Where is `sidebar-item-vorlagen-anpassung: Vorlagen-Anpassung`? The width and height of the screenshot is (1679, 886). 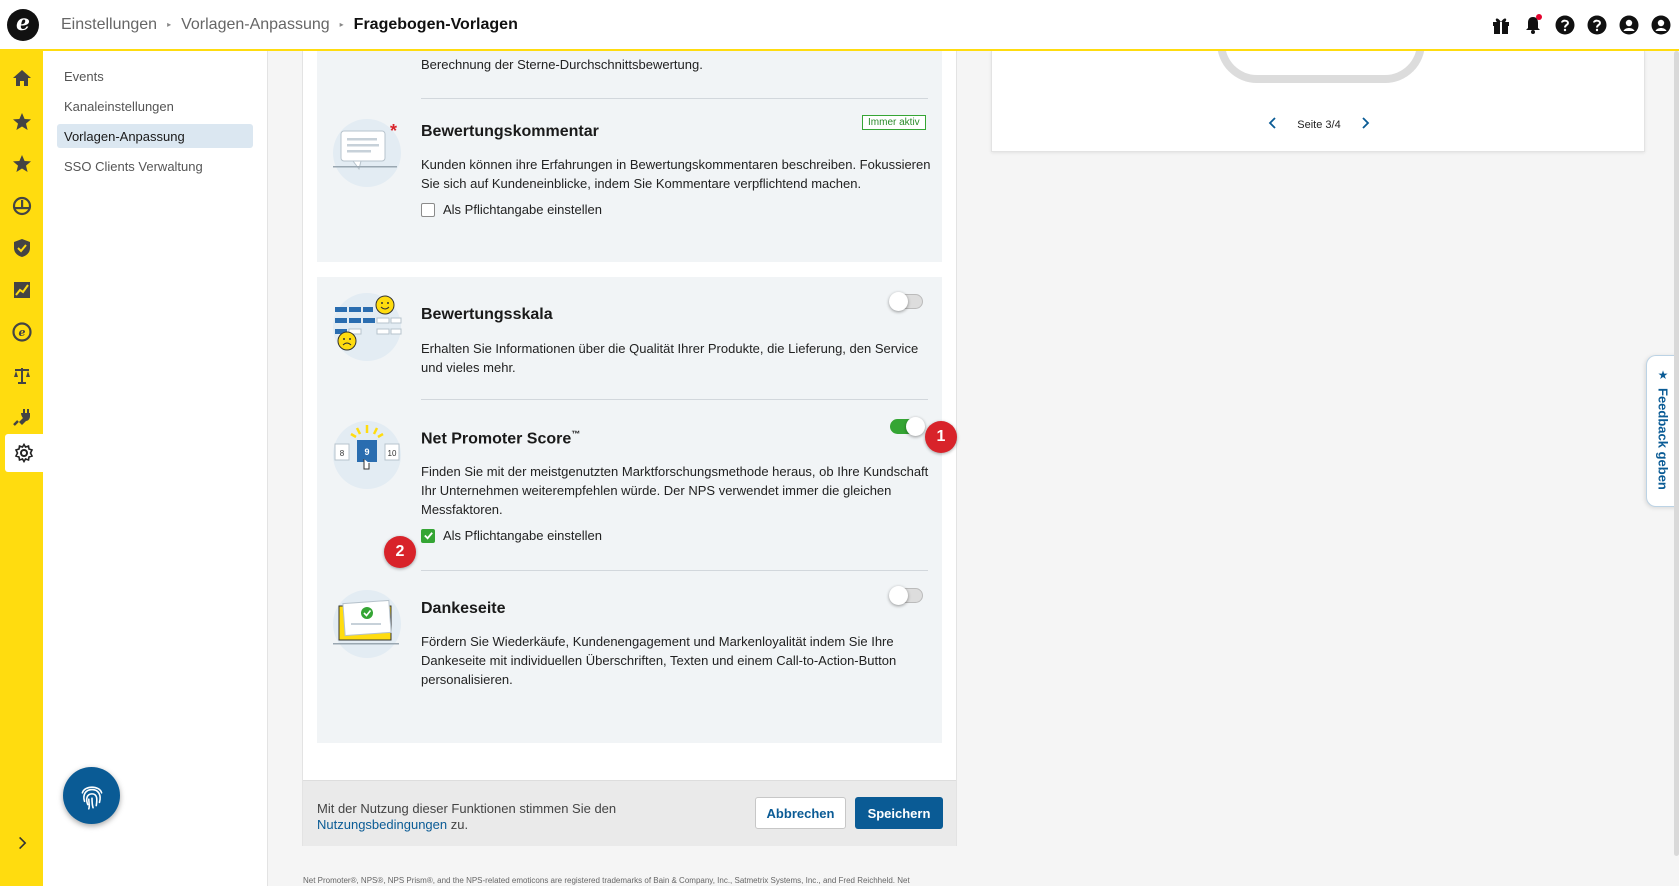
sidebar-item-vorlagen-anpassung: Vorlagen-Anpassung is located at coordinates (155, 136).